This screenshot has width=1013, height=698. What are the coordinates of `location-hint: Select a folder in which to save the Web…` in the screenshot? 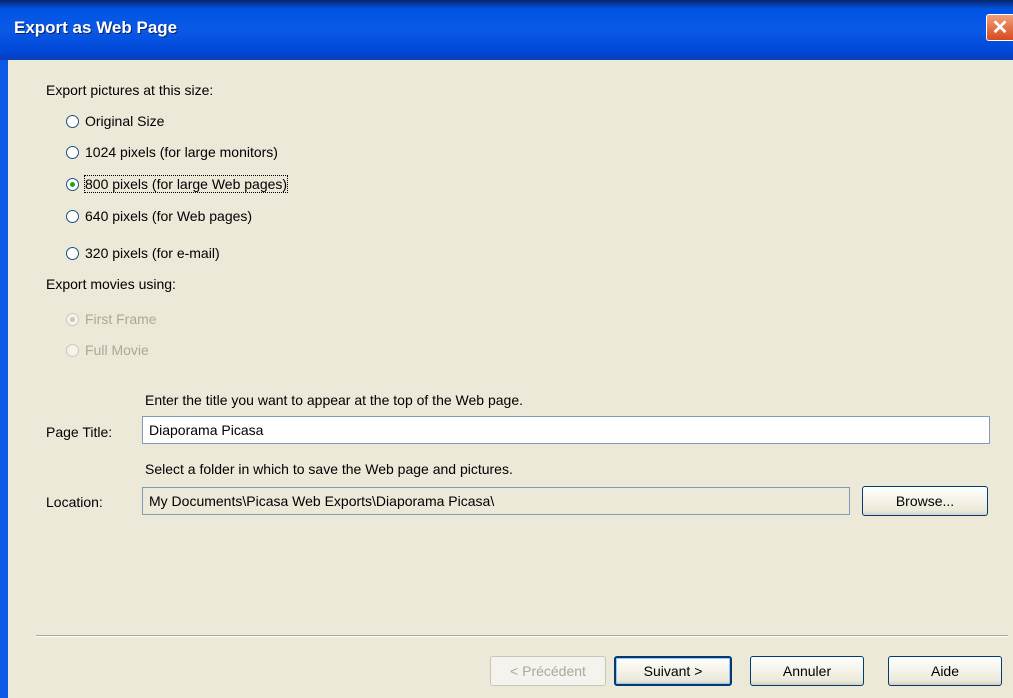 It's located at (329, 469).